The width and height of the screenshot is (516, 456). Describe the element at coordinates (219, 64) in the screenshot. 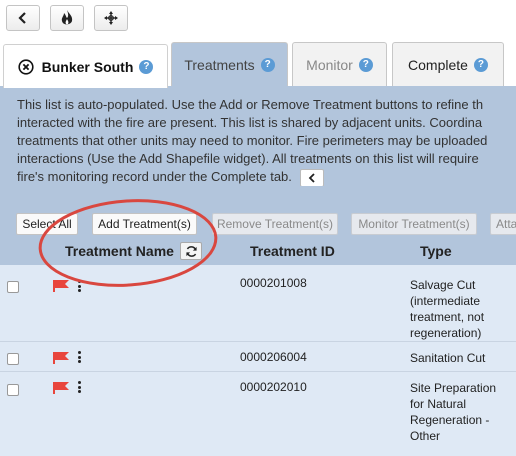

I see `tab-label: Treatments` at that location.